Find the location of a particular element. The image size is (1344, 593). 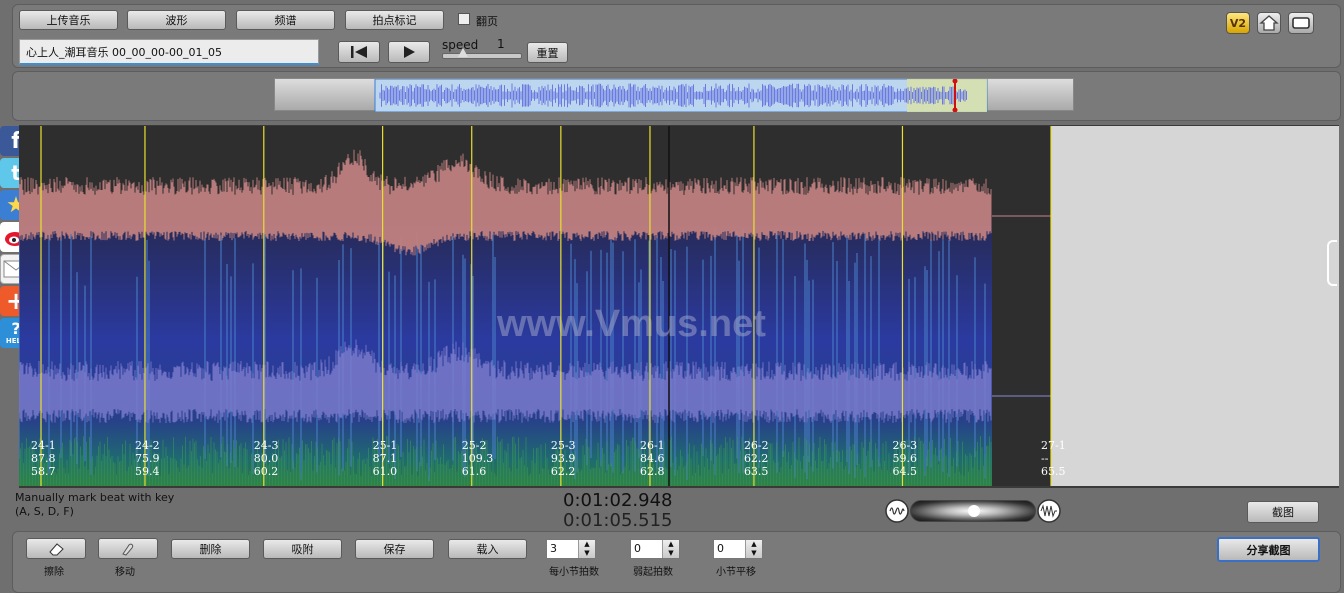

screenshot-button: 截图 is located at coordinates (1283, 512).